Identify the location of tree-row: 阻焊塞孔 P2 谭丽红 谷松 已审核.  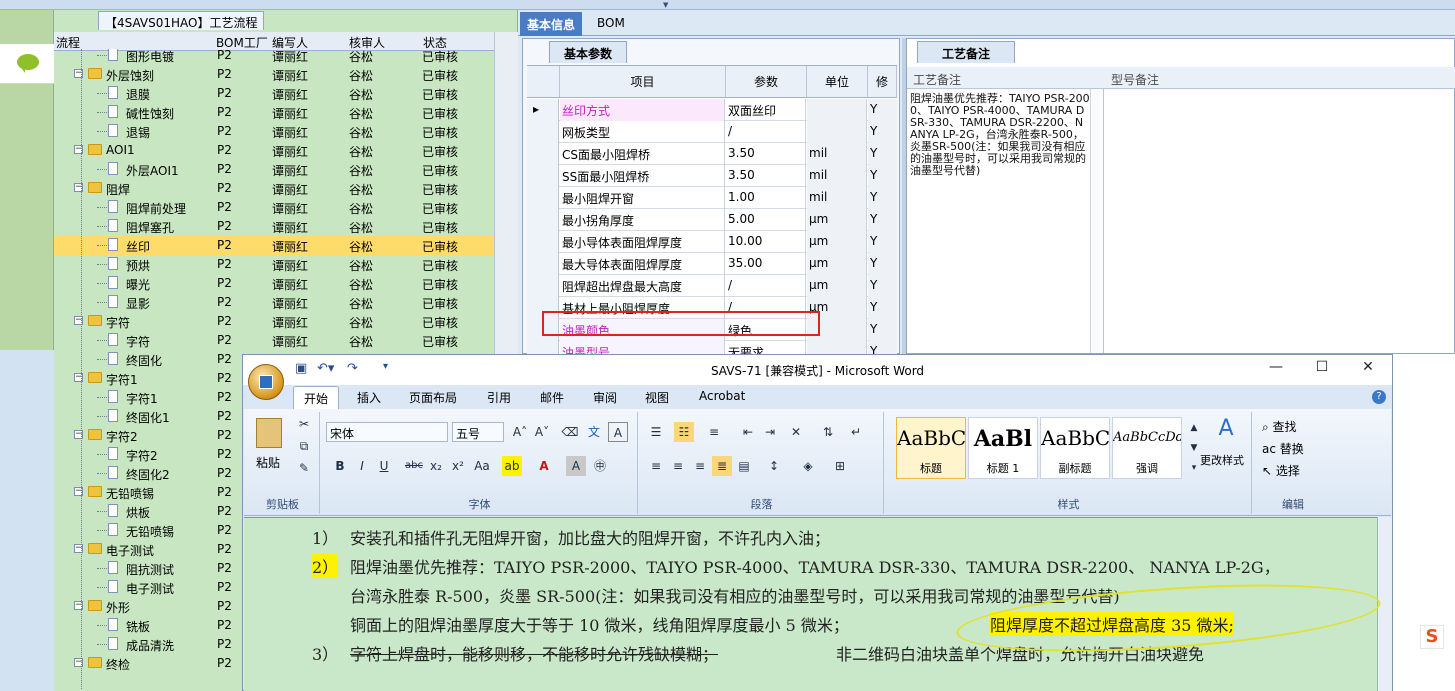
(274, 226).